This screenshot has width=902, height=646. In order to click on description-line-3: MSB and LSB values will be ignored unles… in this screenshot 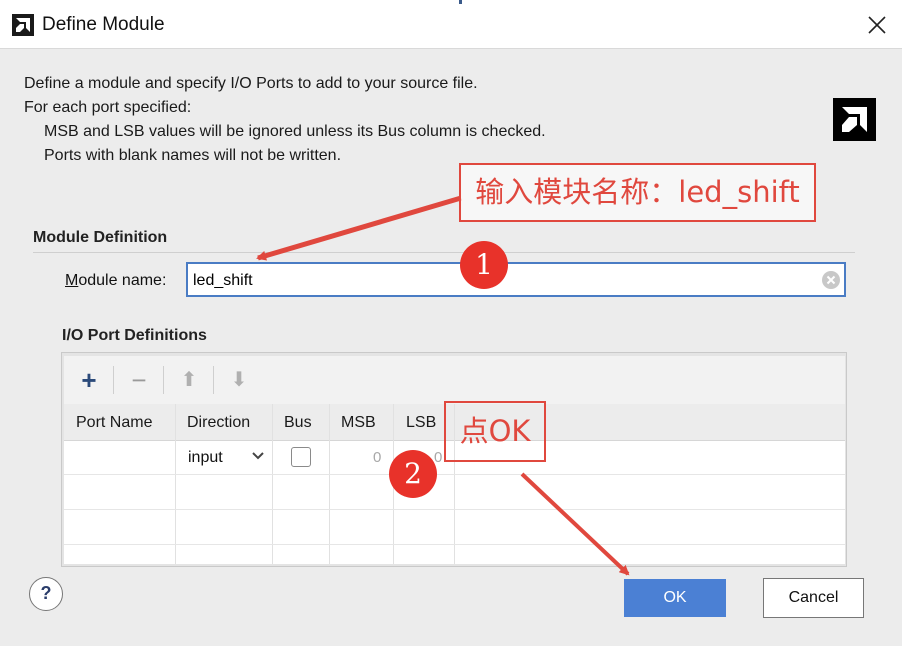, I will do `click(295, 131)`.